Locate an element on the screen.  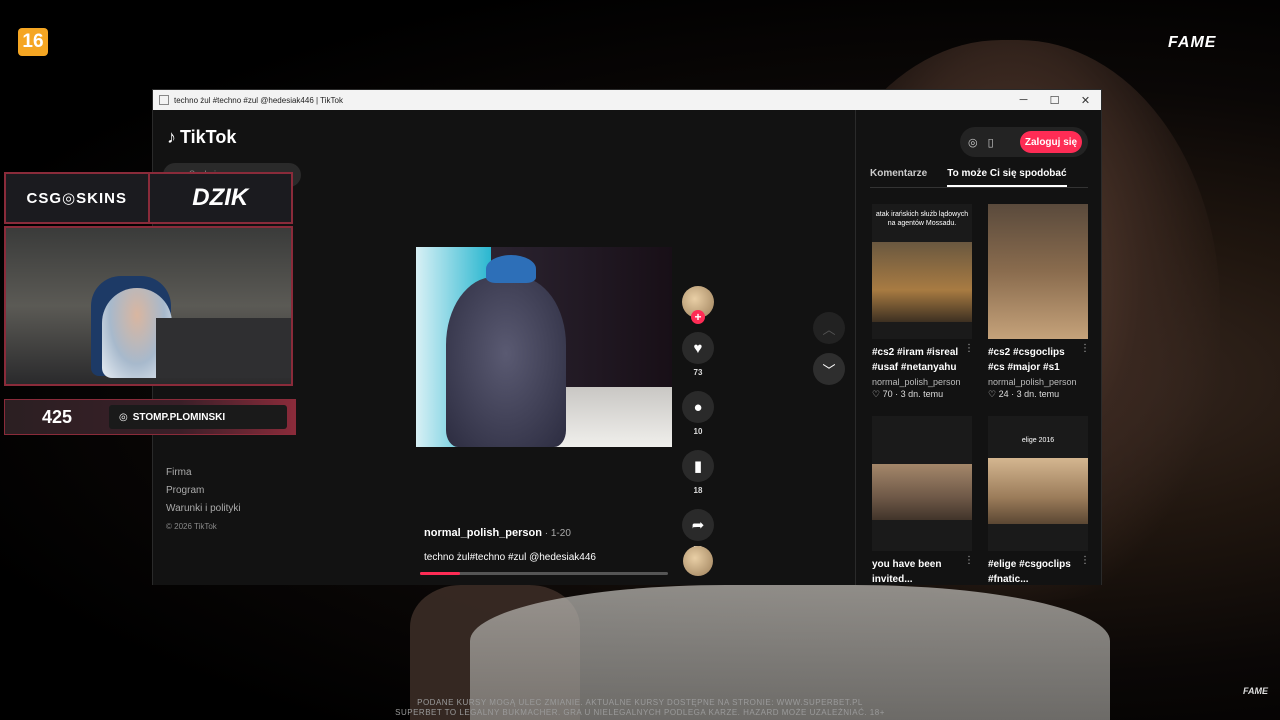
video-author: normal_polish_person · 1-20 is located at coordinates (497, 533).